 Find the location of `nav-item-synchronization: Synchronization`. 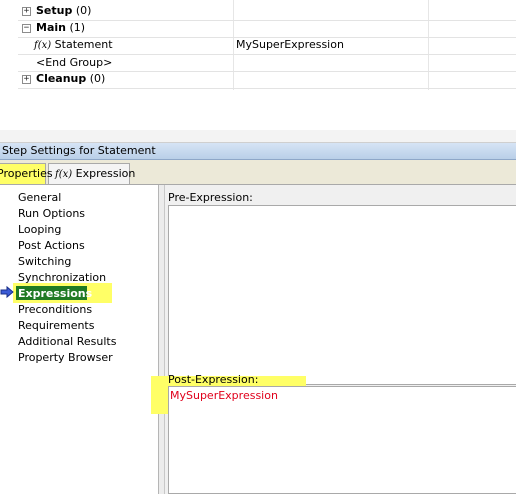

nav-item-synchronization: Synchronization is located at coordinates (62, 278).